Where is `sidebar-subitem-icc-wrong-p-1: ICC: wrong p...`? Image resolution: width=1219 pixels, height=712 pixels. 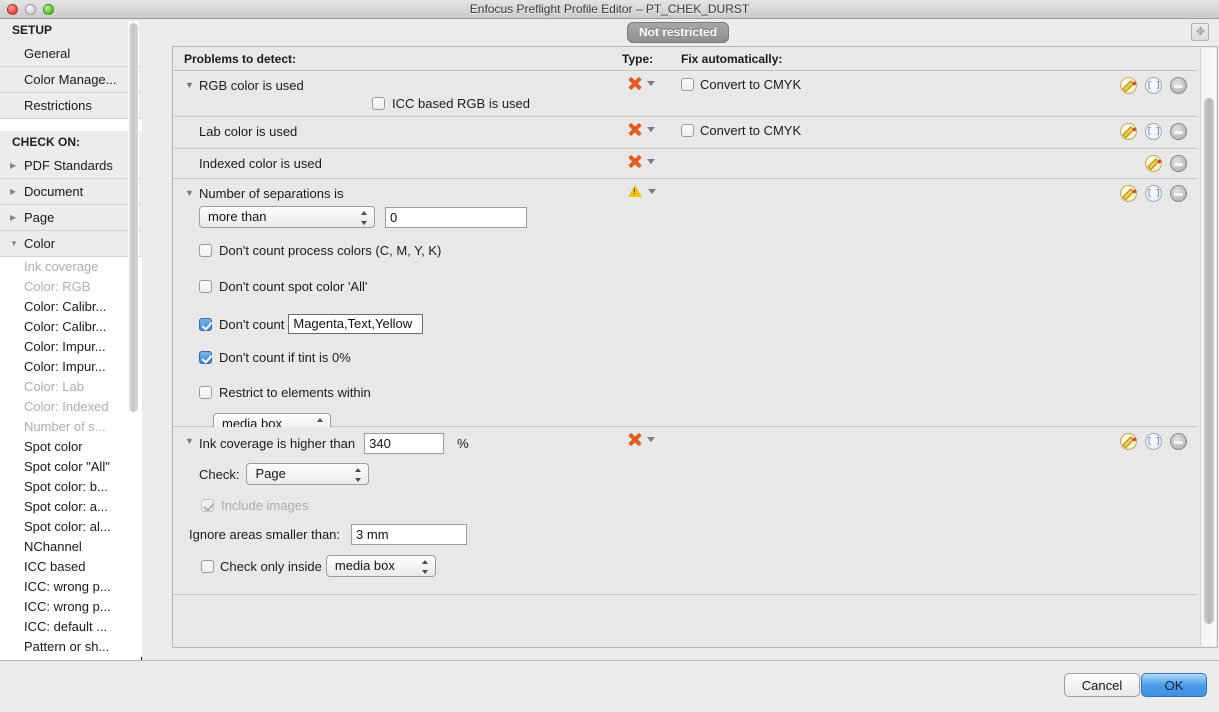
sidebar-subitem-icc-wrong-p-1: ICC: wrong p... is located at coordinates (71, 587).